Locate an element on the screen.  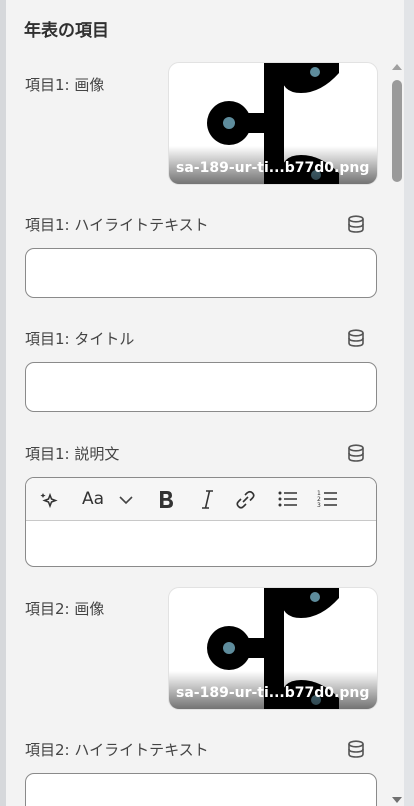
link-icon is located at coordinates (245, 499).